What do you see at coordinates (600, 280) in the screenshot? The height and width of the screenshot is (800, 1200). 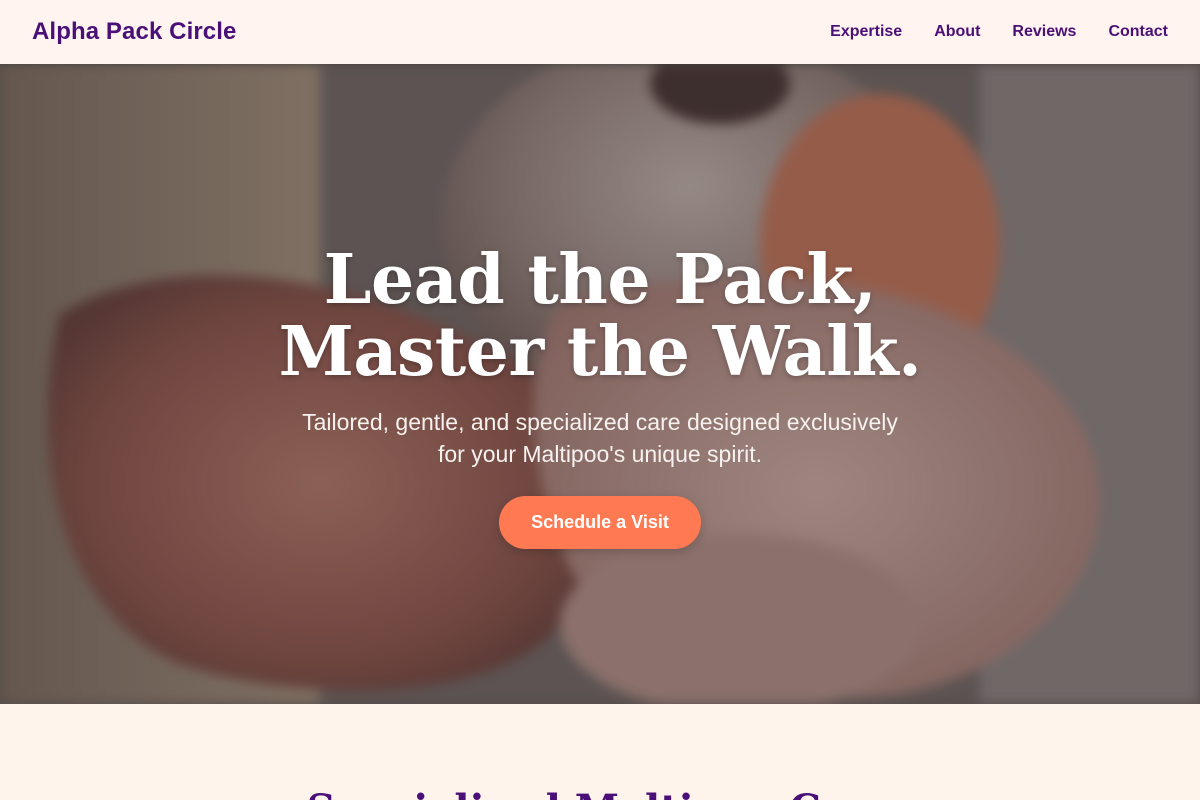 I see `hero-headline-line-1: Lead the Pack,` at bounding box center [600, 280].